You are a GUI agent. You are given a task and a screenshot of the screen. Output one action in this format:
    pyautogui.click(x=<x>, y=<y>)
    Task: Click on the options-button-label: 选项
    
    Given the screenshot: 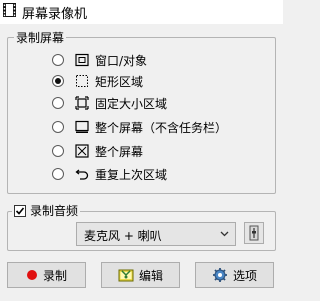 What is the action you would take?
    pyautogui.click(x=244, y=275)
    